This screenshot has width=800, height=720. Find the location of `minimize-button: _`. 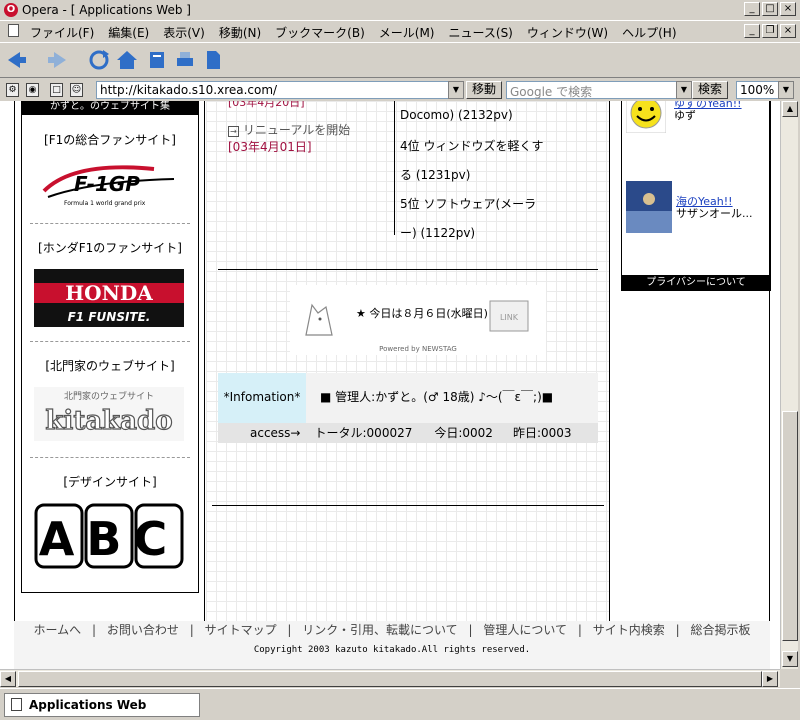

minimize-button: _ is located at coordinates (752, 9).